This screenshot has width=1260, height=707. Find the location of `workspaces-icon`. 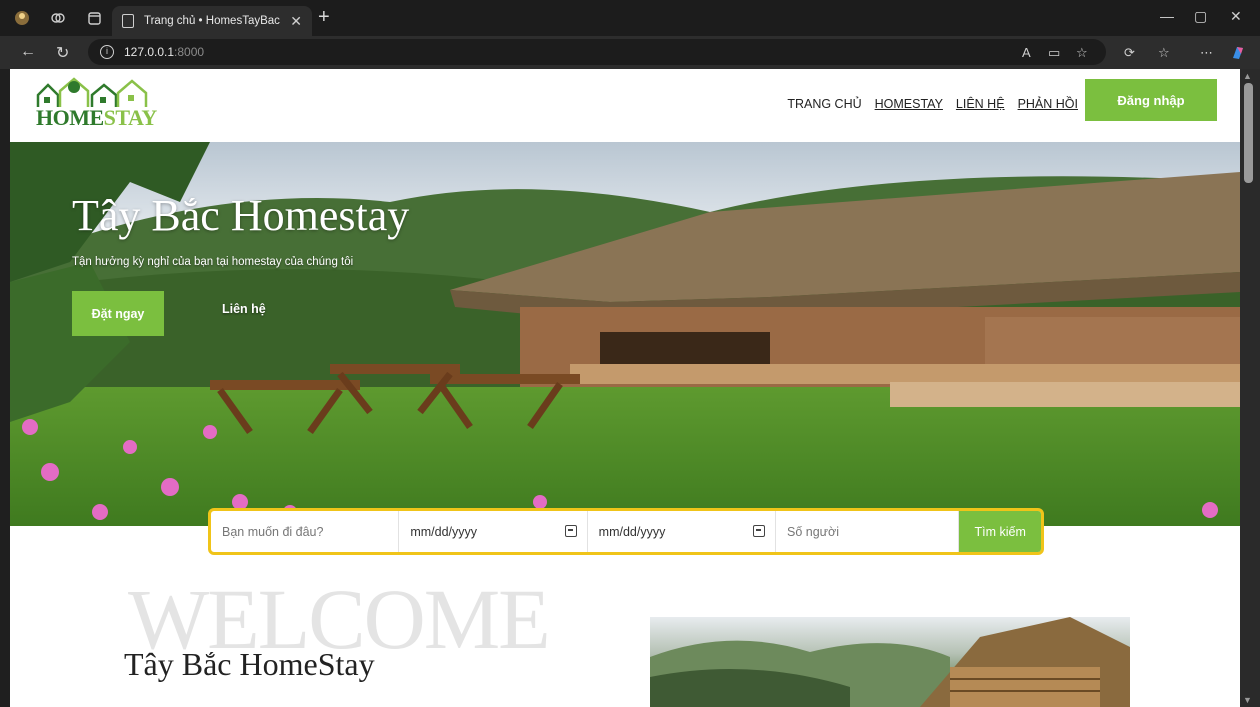

workspaces-icon is located at coordinates (58, 18).